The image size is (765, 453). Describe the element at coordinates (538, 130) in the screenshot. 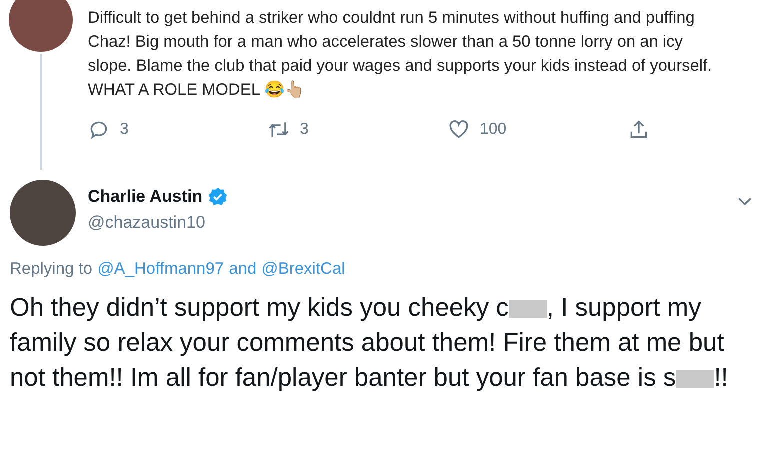

I see `like-button: 100` at that location.